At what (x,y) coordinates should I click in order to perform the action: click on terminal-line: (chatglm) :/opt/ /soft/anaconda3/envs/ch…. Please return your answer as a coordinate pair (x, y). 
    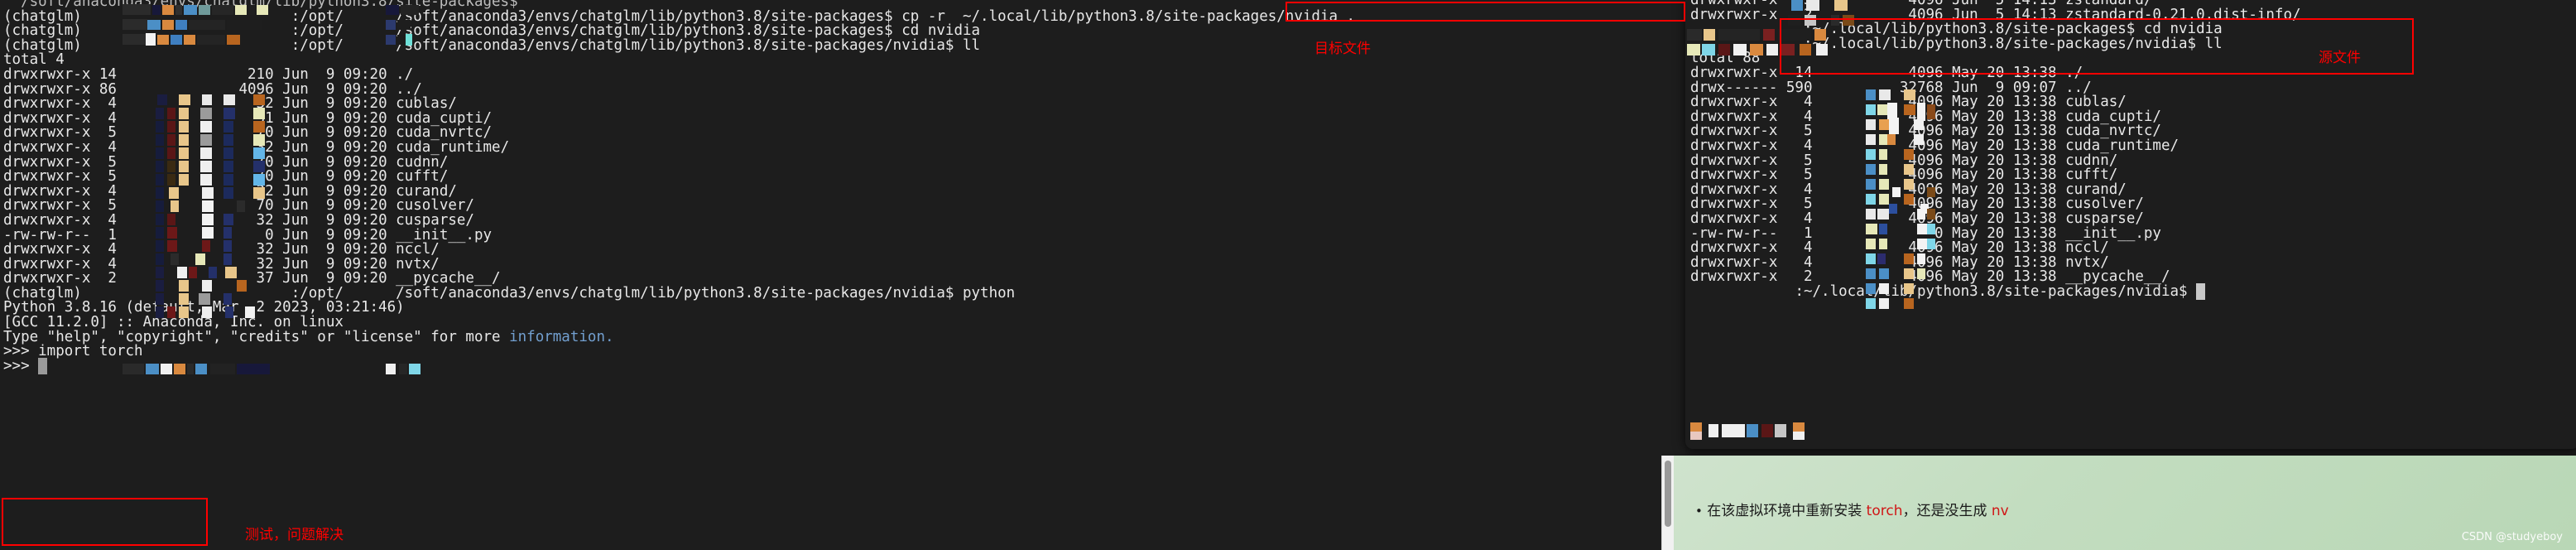
    Looking at the image, I should click on (492, 45).